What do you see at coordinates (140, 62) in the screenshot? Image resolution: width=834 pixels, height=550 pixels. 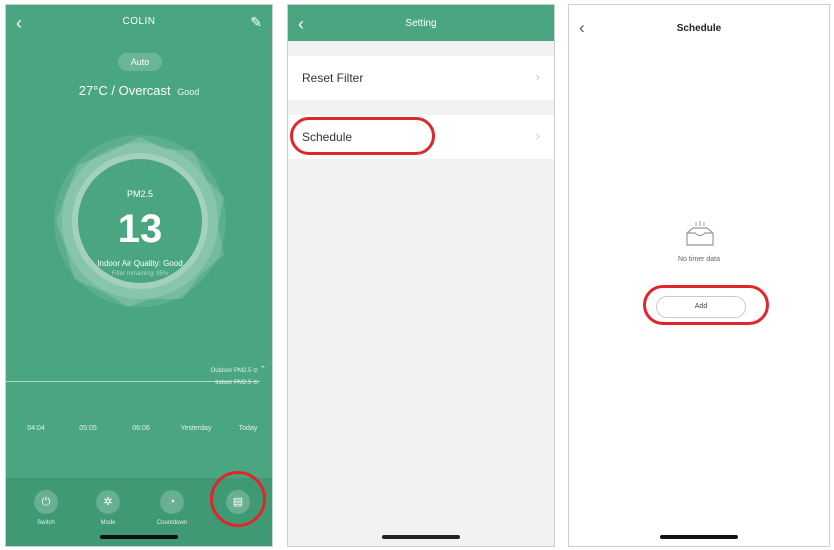 I see `mode-badge: Auto` at bounding box center [140, 62].